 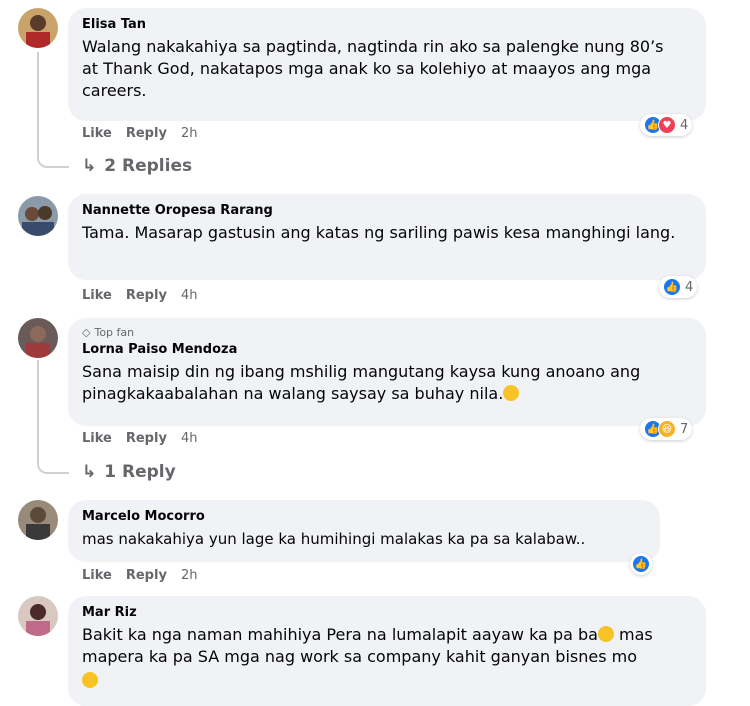 What do you see at coordinates (387, 613) in the screenshot?
I see `author-name: Mar Riz` at bounding box center [387, 613].